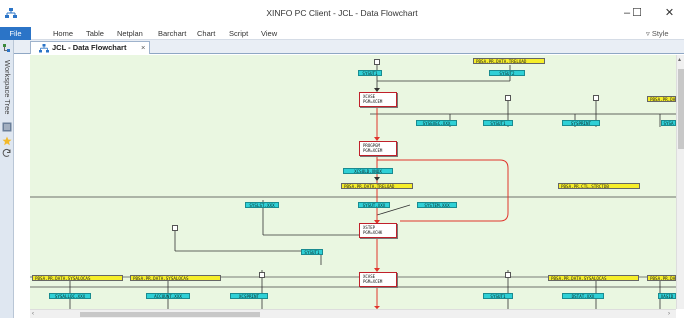 The image size is (684, 325). I want to click on tab-close-icon: ×, so click(143, 48).